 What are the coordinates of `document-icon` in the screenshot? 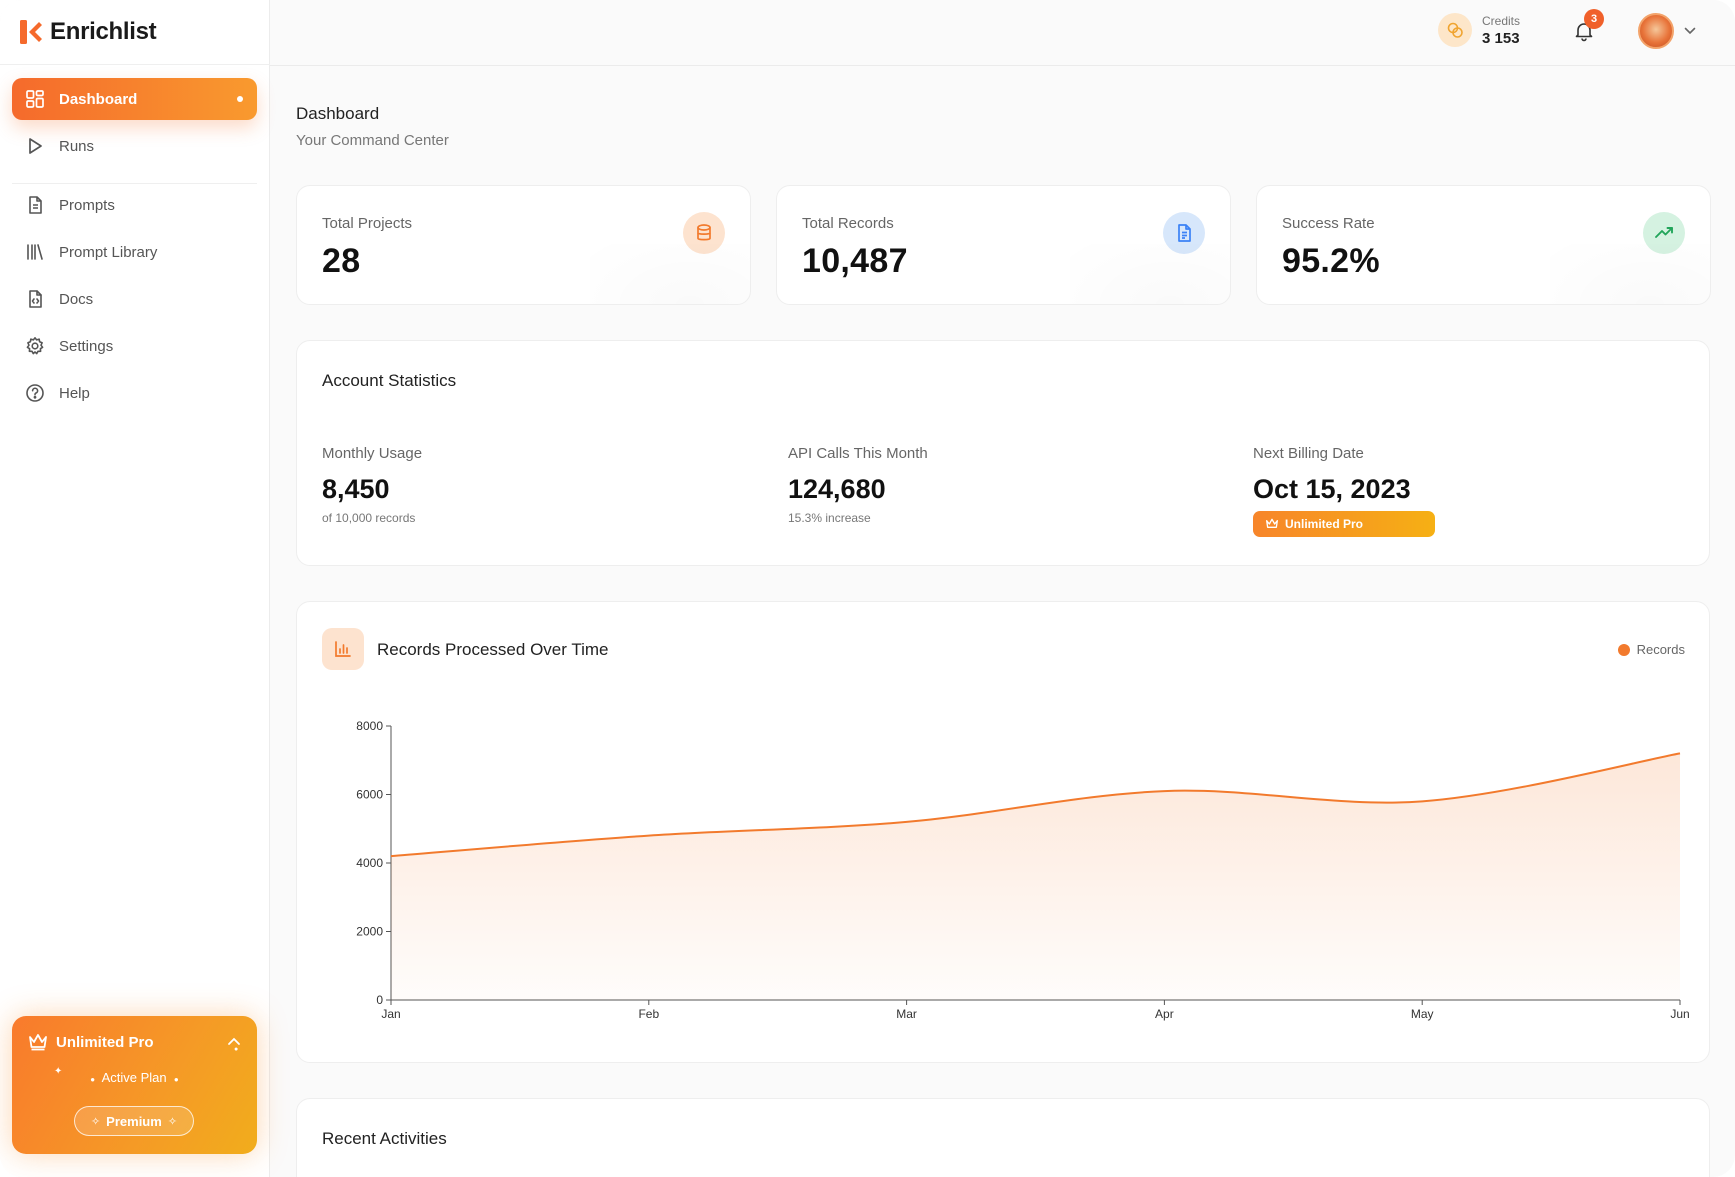 It's located at (35, 205).